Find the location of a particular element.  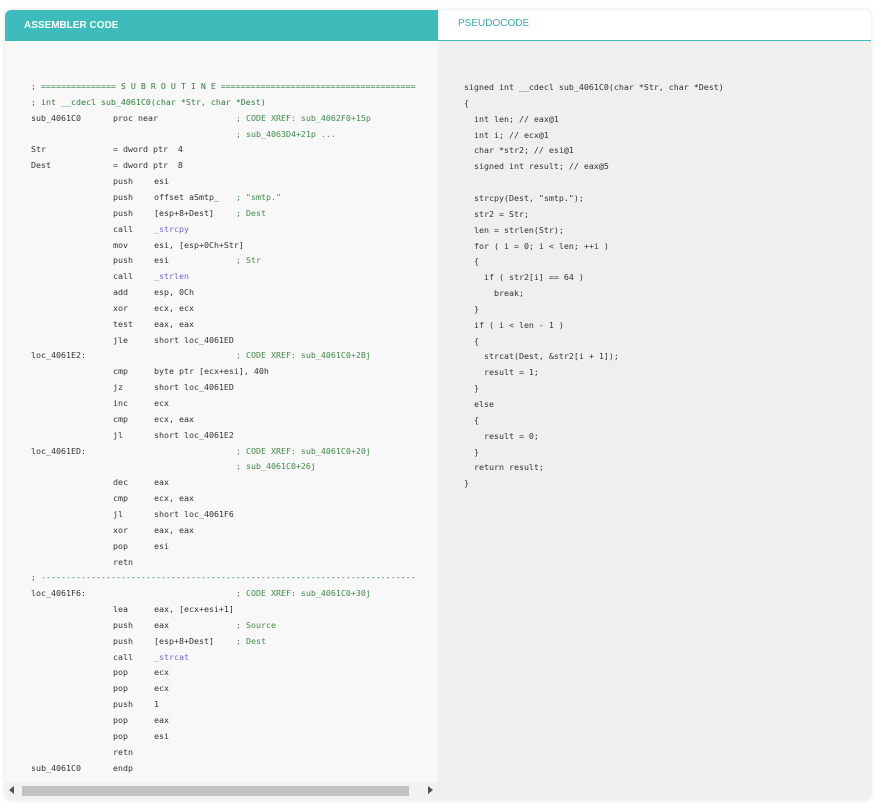

asm-mnemonic: test is located at coordinates (123, 323).